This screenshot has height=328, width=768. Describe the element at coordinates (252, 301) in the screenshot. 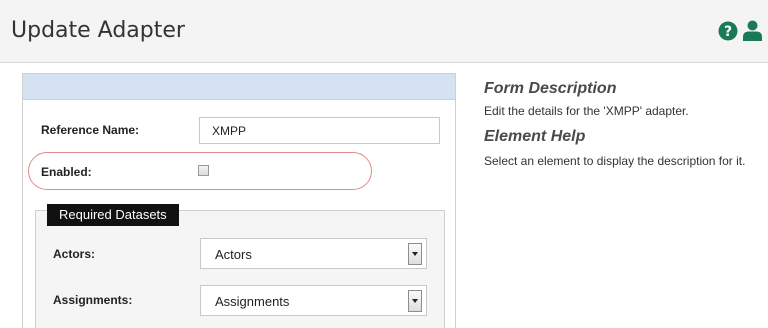

I see `assignments-select-value: Assignments` at that location.